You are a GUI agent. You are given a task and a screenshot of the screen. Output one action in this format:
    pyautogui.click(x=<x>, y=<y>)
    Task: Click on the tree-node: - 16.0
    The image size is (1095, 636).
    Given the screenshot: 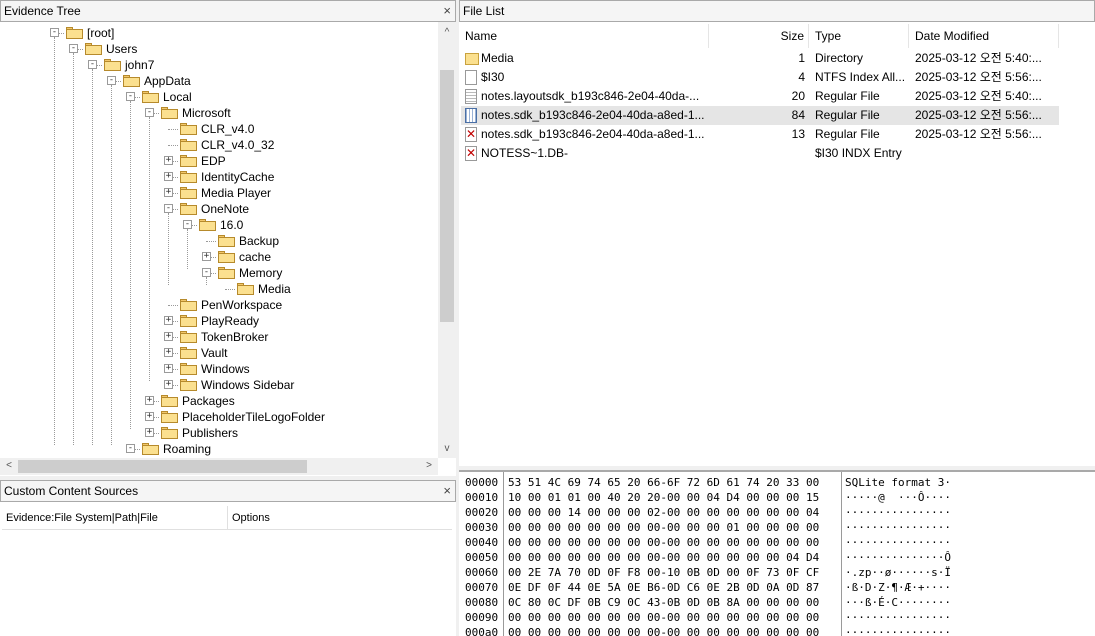 What is the action you would take?
    pyautogui.click(x=219, y=225)
    